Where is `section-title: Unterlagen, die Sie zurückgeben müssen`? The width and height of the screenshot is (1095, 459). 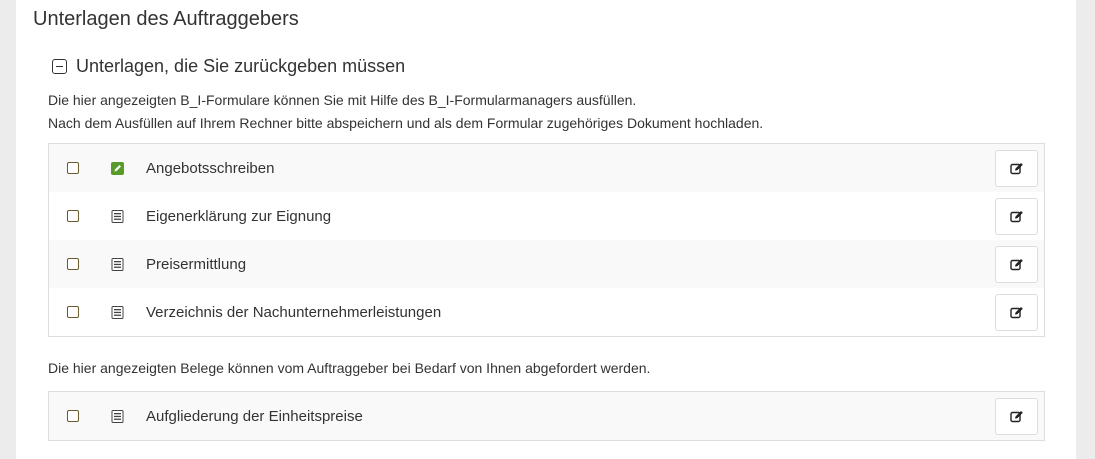
section-title: Unterlagen, die Sie zurückgeben müssen is located at coordinates (241, 66).